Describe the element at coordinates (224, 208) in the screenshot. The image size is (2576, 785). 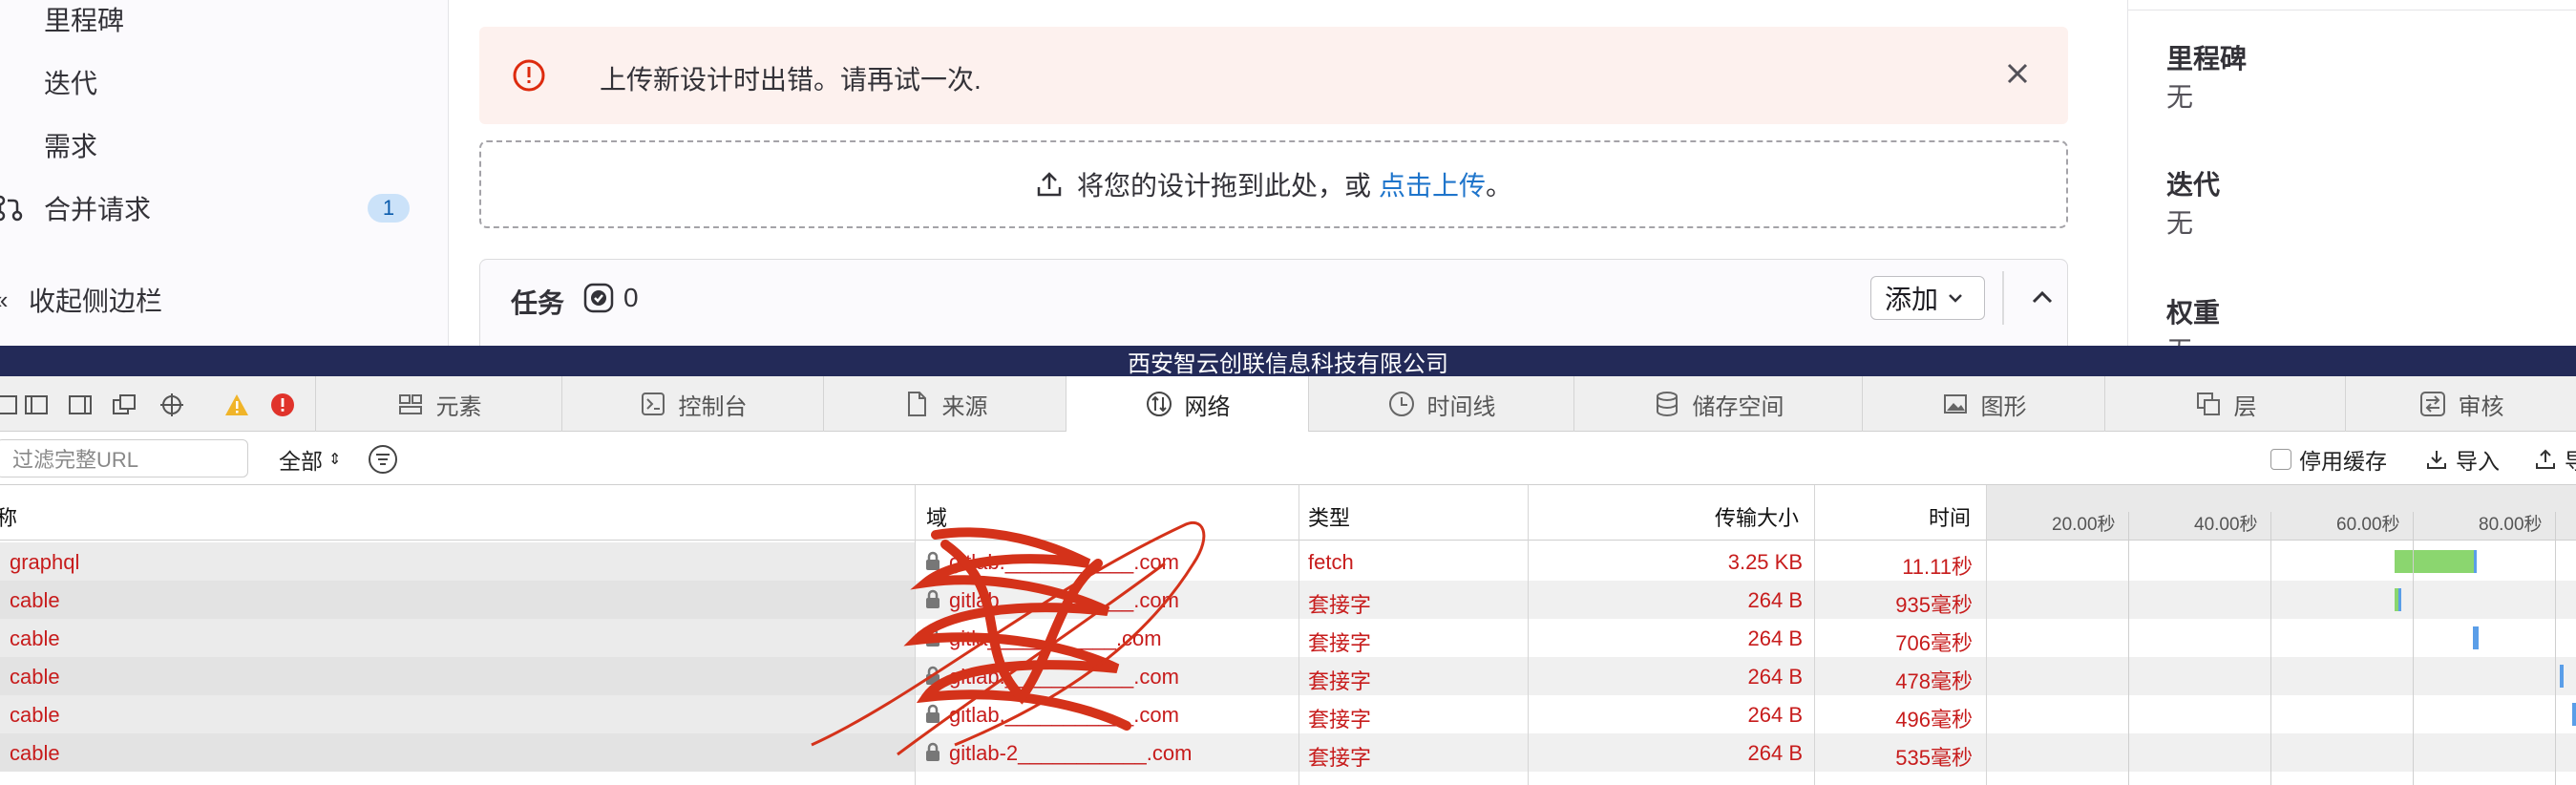
I see `sidebar-item-merge-requests: 合并请求 1` at that location.